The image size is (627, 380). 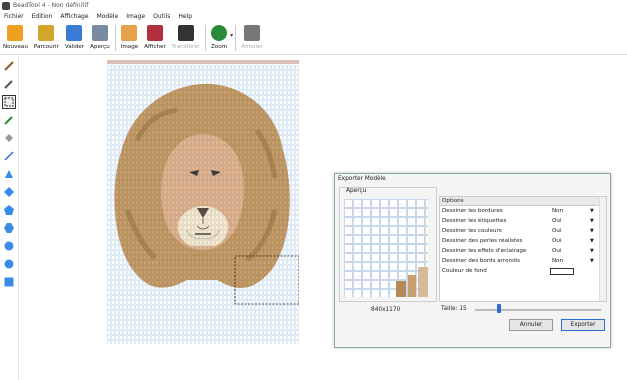 I want to click on pentagon-tool, so click(x=9, y=210).